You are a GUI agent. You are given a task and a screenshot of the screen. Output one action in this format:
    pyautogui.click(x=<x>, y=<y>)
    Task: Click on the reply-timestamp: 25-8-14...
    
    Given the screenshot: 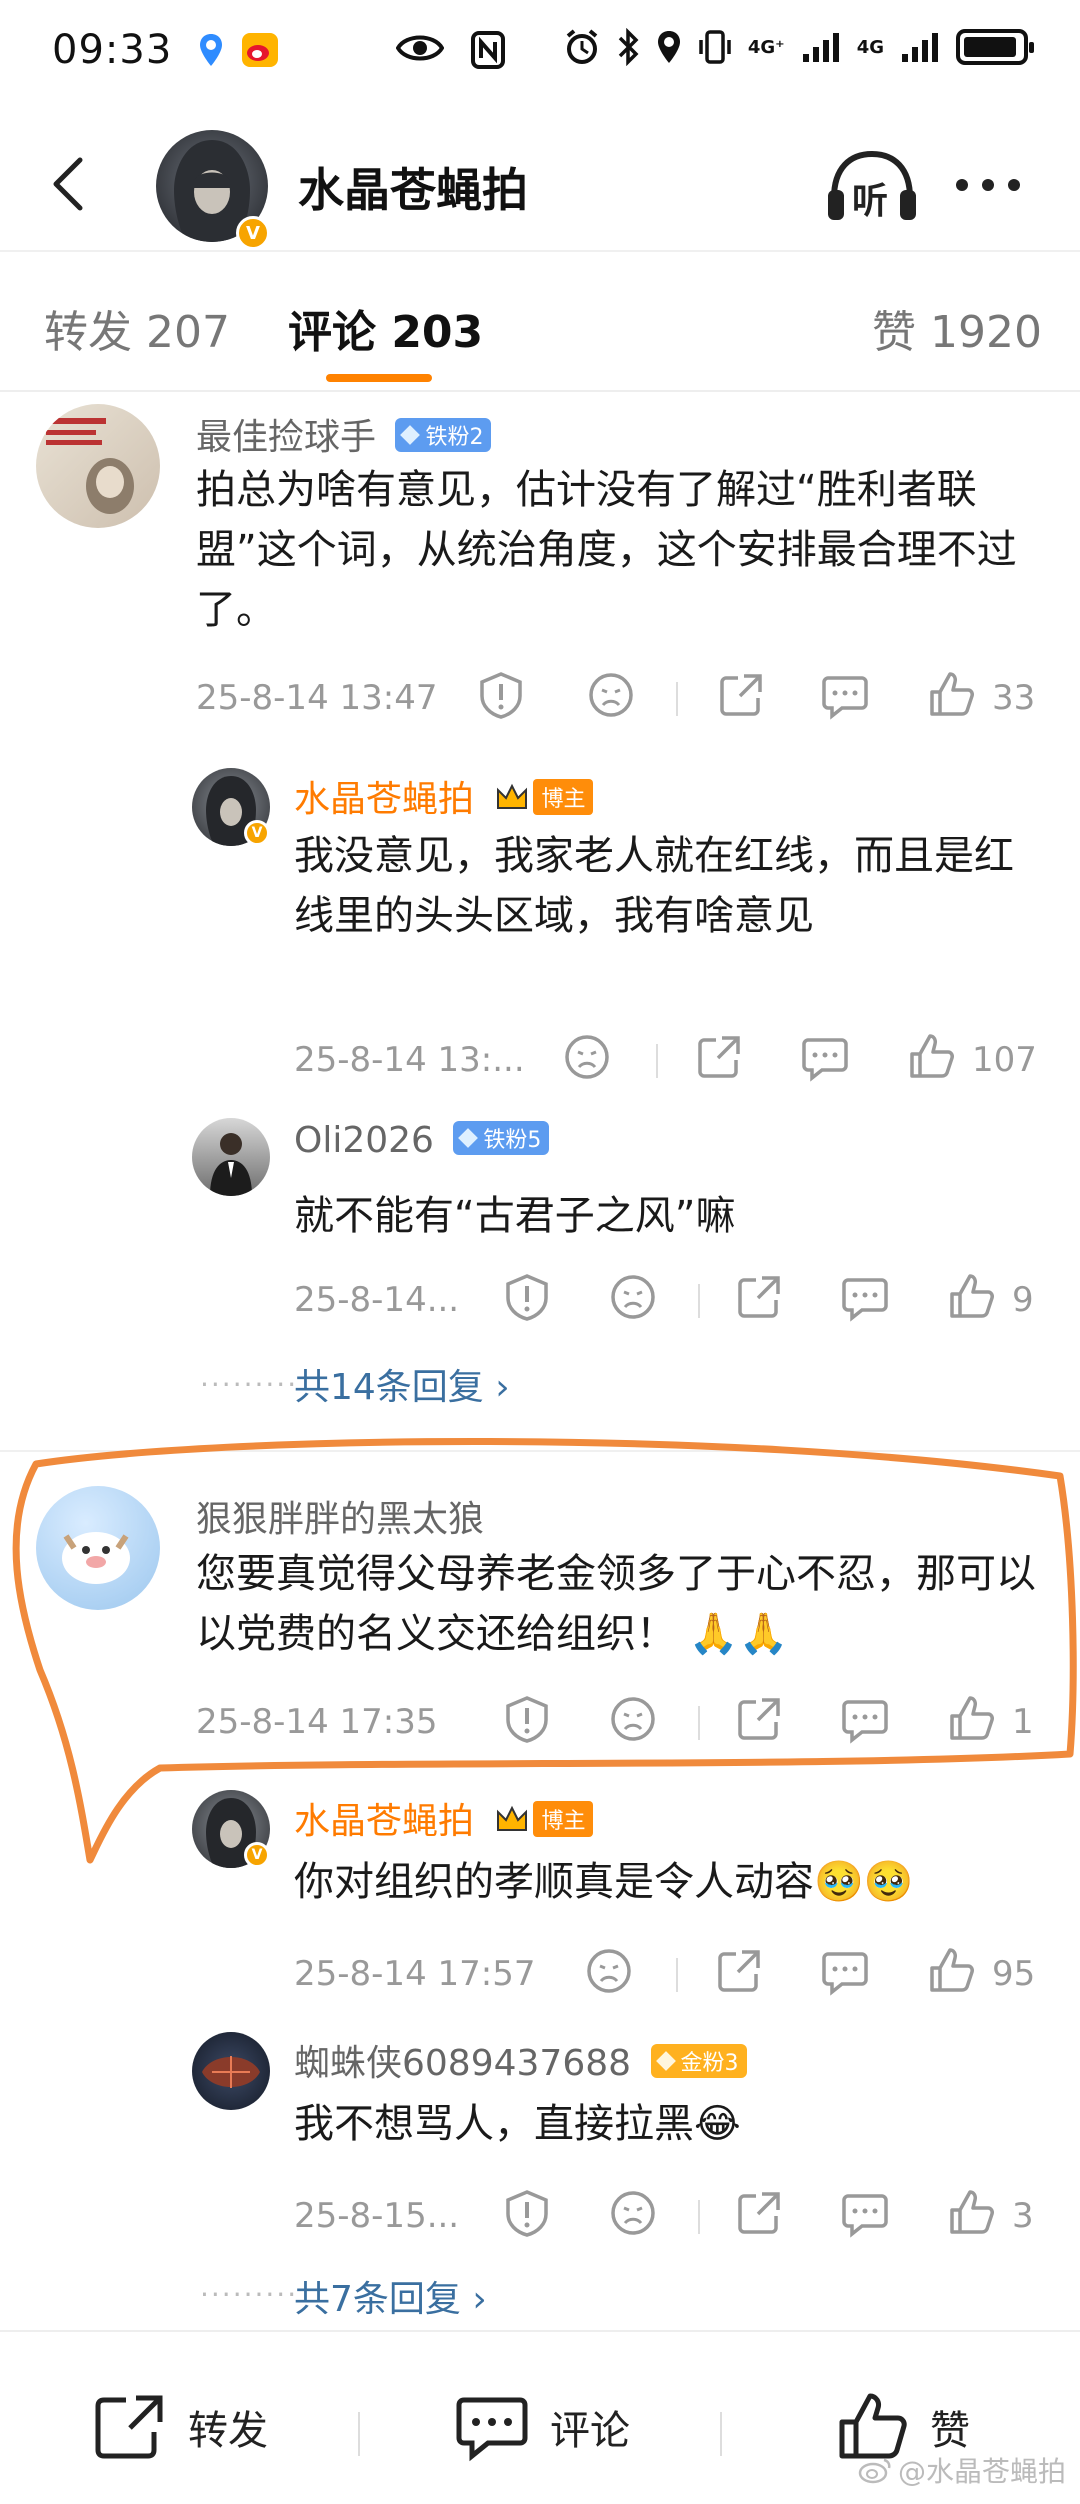 What is the action you would take?
    pyautogui.click(x=377, y=1300)
    